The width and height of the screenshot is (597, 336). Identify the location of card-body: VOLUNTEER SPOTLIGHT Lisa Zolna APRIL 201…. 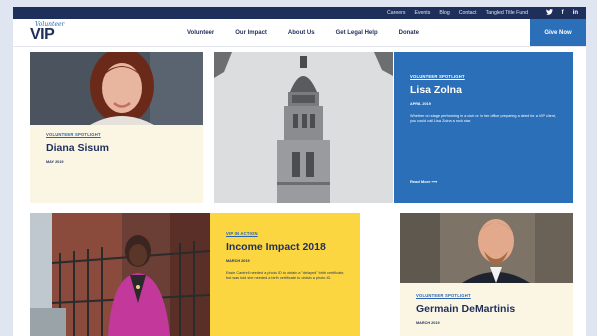
(484, 99).